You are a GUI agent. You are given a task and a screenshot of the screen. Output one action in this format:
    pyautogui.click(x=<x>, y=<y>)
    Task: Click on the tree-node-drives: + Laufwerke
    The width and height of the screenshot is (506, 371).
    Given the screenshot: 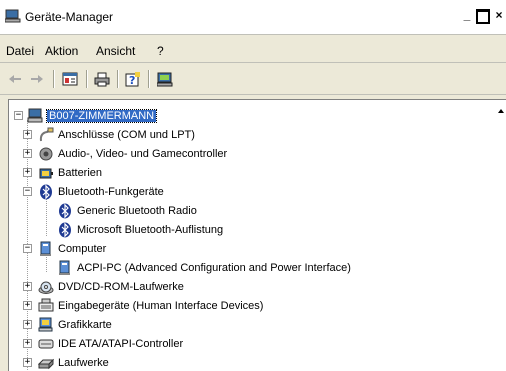 What is the action you would take?
    pyautogui.click(x=66, y=362)
    